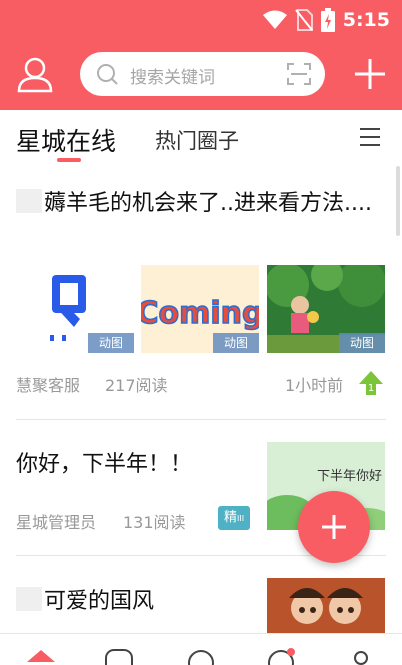  Describe the element at coordinates (201, 20) in the screenshot. I see `status-bar: 5:15` at that location.